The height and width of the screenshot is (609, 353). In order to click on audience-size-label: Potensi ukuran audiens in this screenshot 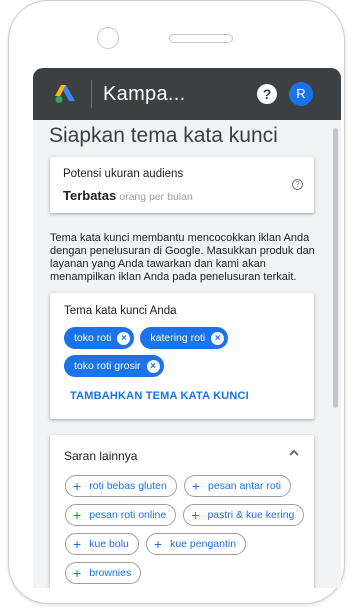, I will do `click(123, 174)`.